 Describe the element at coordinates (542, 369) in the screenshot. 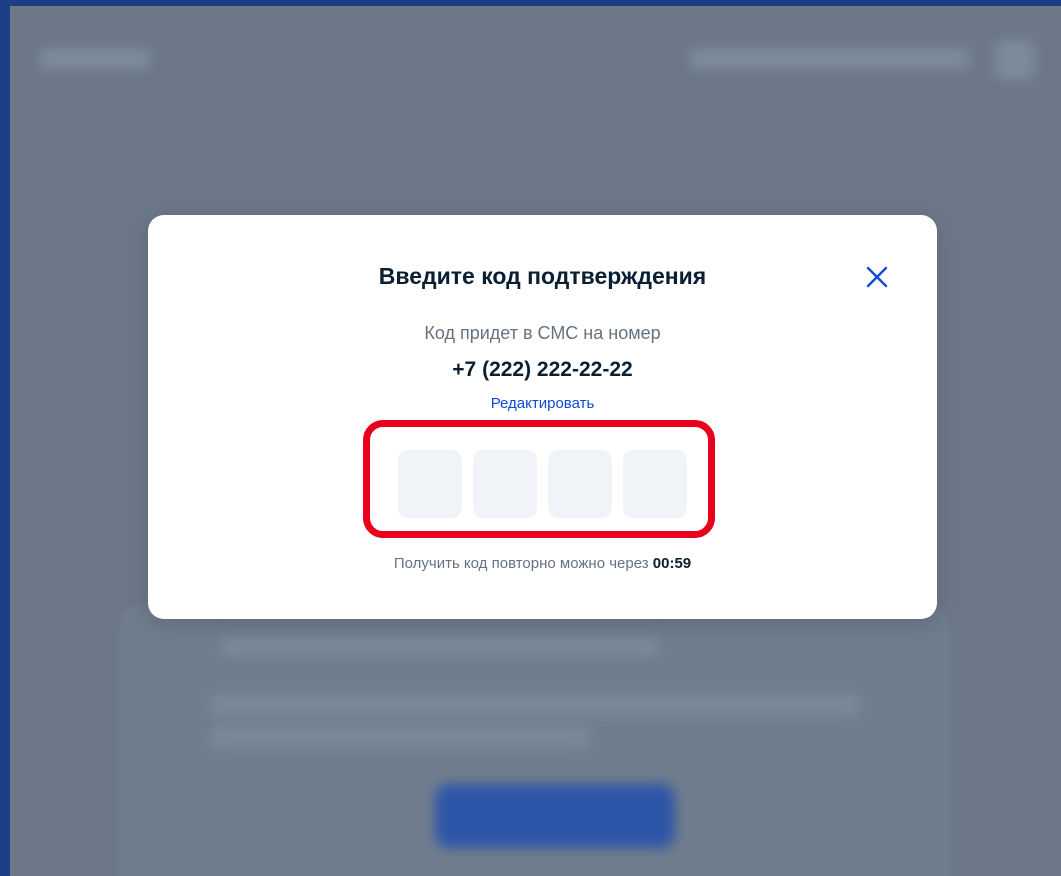

I see `phone-number: +7 (222) 222-22-22` at that location.